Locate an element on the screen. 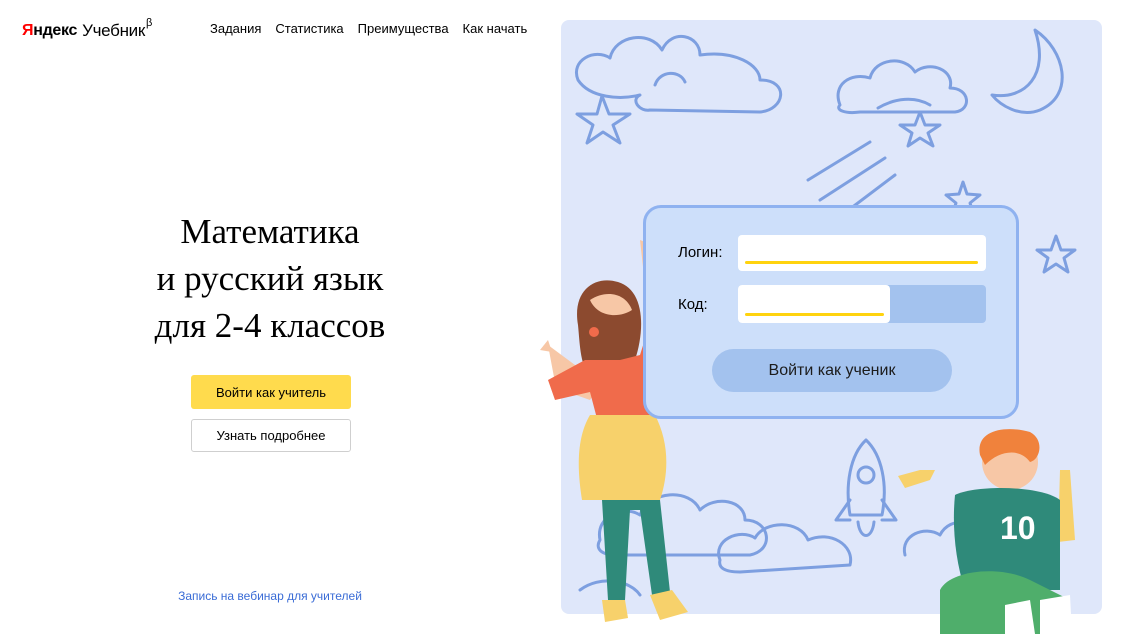 The width and height of the screenshot is (1122, 634). login-input-underline is located at coordinates (861, 262).